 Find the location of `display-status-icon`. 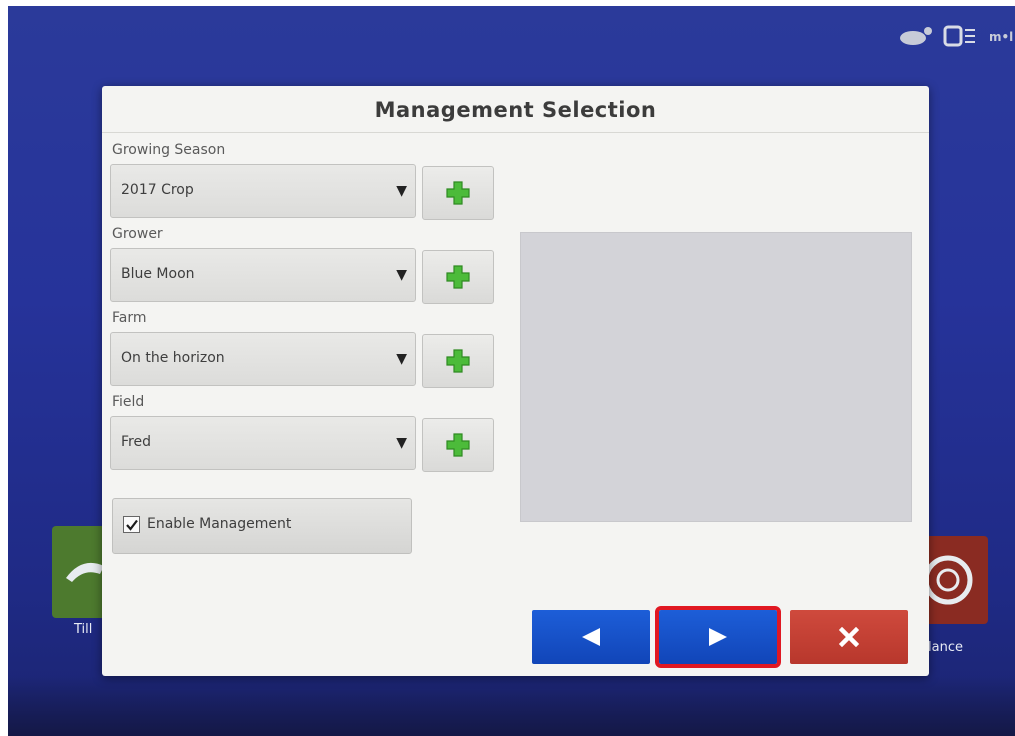

display-status-icon is located at coordinates (962, 36).